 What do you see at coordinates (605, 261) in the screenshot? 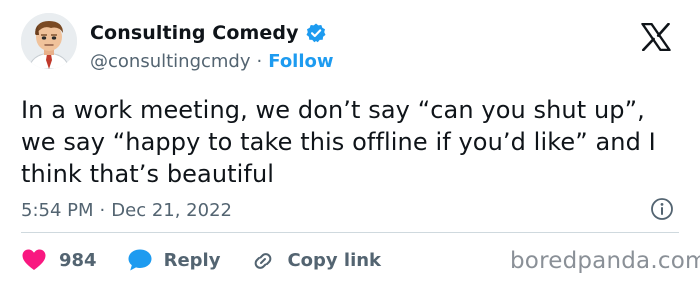
I see `watermark: boredpanda.com` at bounding box center [605, 261].